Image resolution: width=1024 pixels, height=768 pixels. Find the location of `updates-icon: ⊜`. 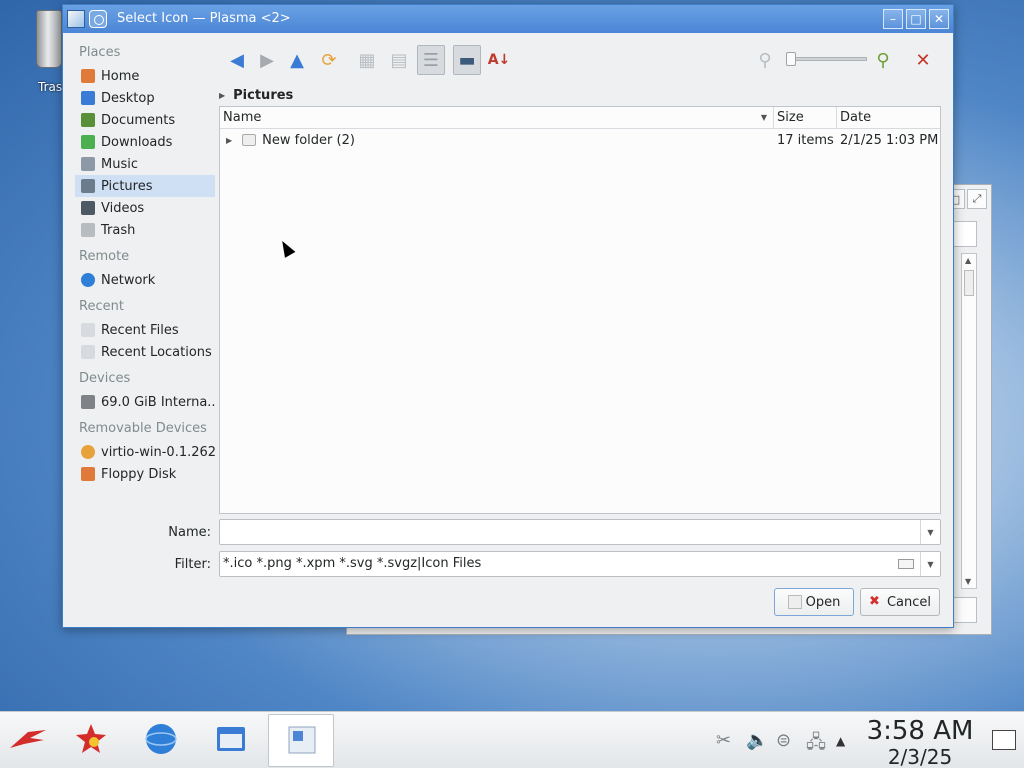

updates-icon: ⊜ is located at coordinates (783, 740).